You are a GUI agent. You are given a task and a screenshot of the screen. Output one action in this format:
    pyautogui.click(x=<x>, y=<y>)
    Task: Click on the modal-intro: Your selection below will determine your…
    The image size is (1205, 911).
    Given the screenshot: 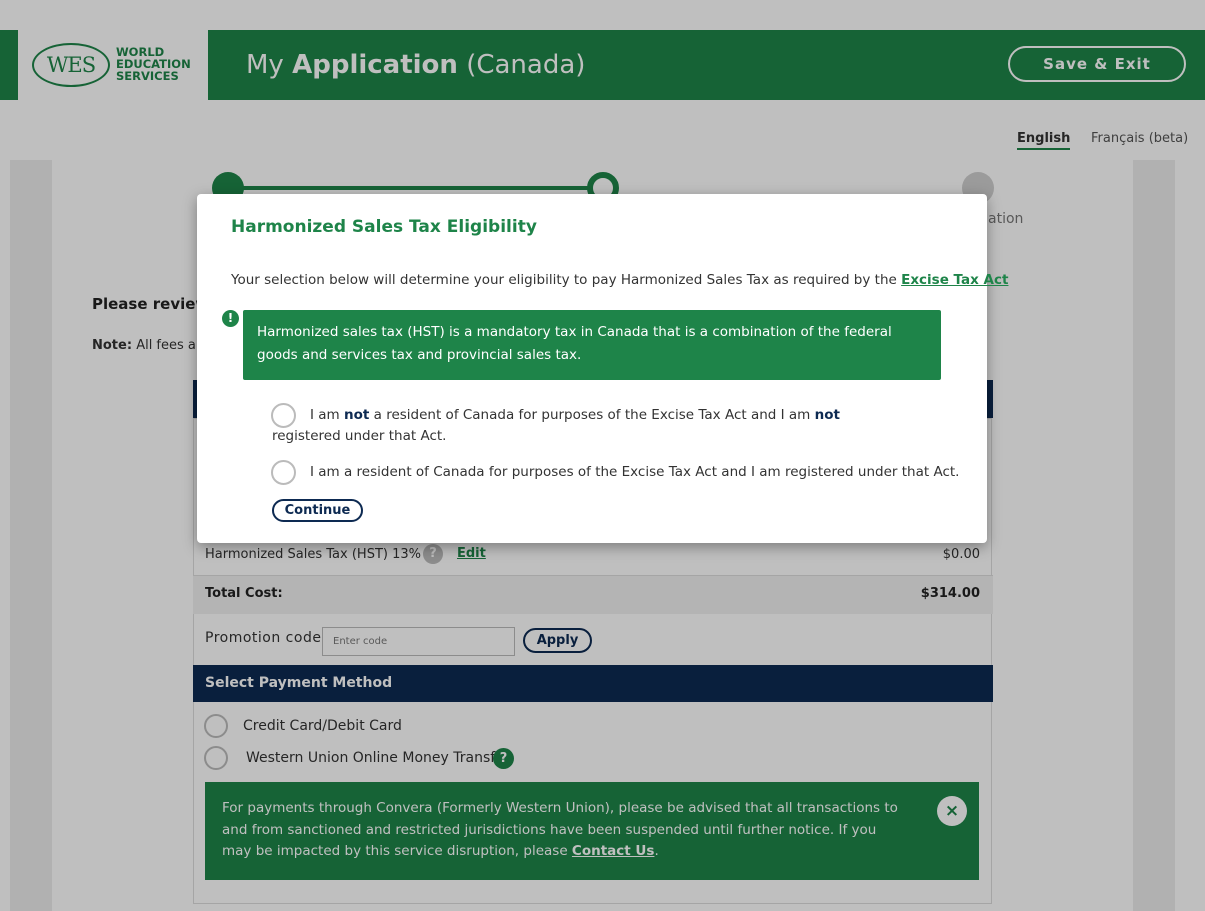 What is the action you would take?
    pyautogui.click(x=620, y=280)
    